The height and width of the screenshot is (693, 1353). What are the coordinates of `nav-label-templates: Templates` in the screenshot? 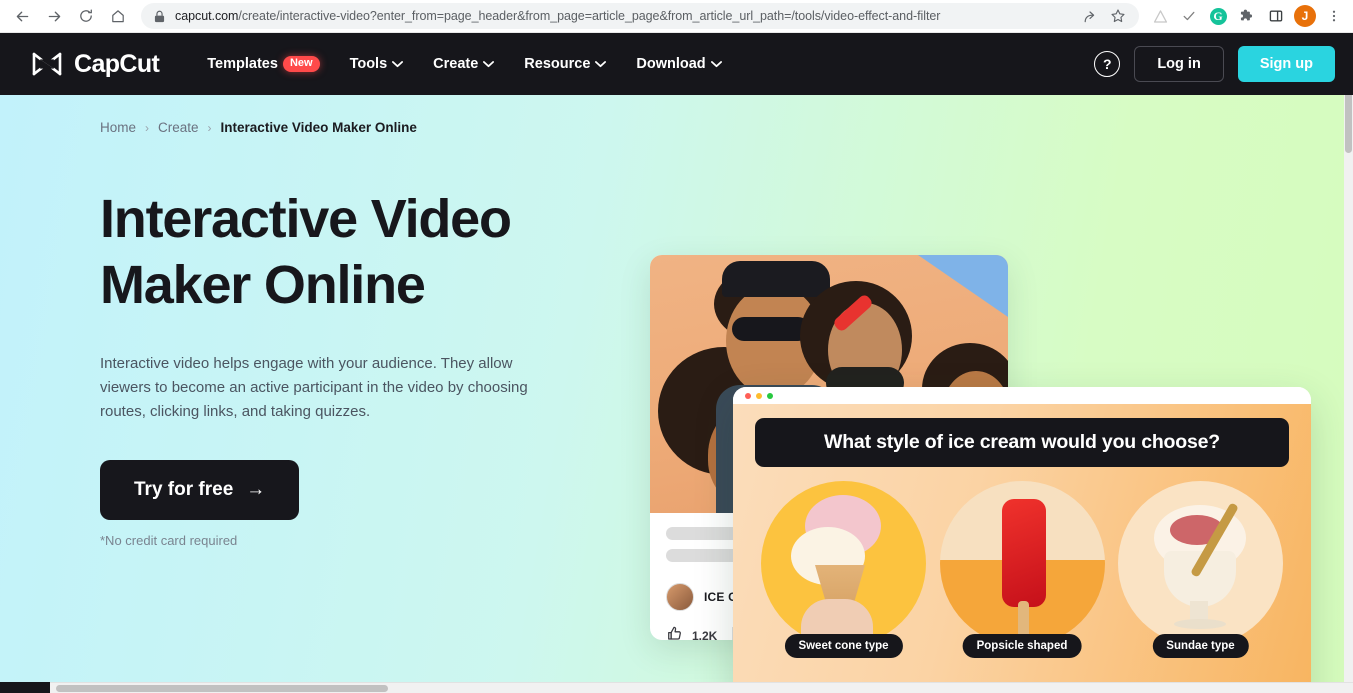 It's located at (242, 64).